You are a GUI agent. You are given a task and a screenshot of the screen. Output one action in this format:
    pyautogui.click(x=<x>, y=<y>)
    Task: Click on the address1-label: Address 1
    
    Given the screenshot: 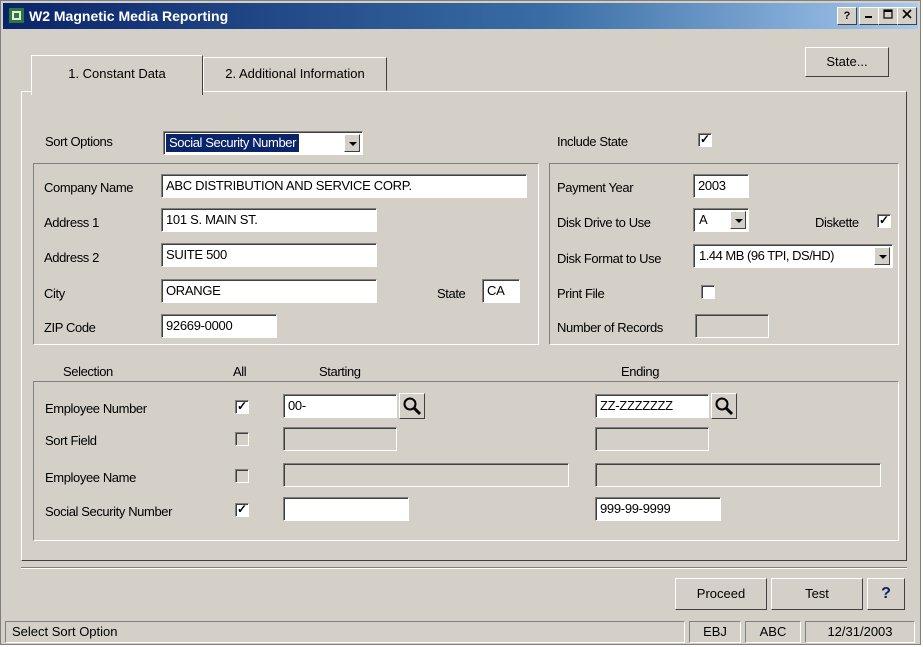 What is the action you would take?
    pyautogui.click(x=71, y=222)
    